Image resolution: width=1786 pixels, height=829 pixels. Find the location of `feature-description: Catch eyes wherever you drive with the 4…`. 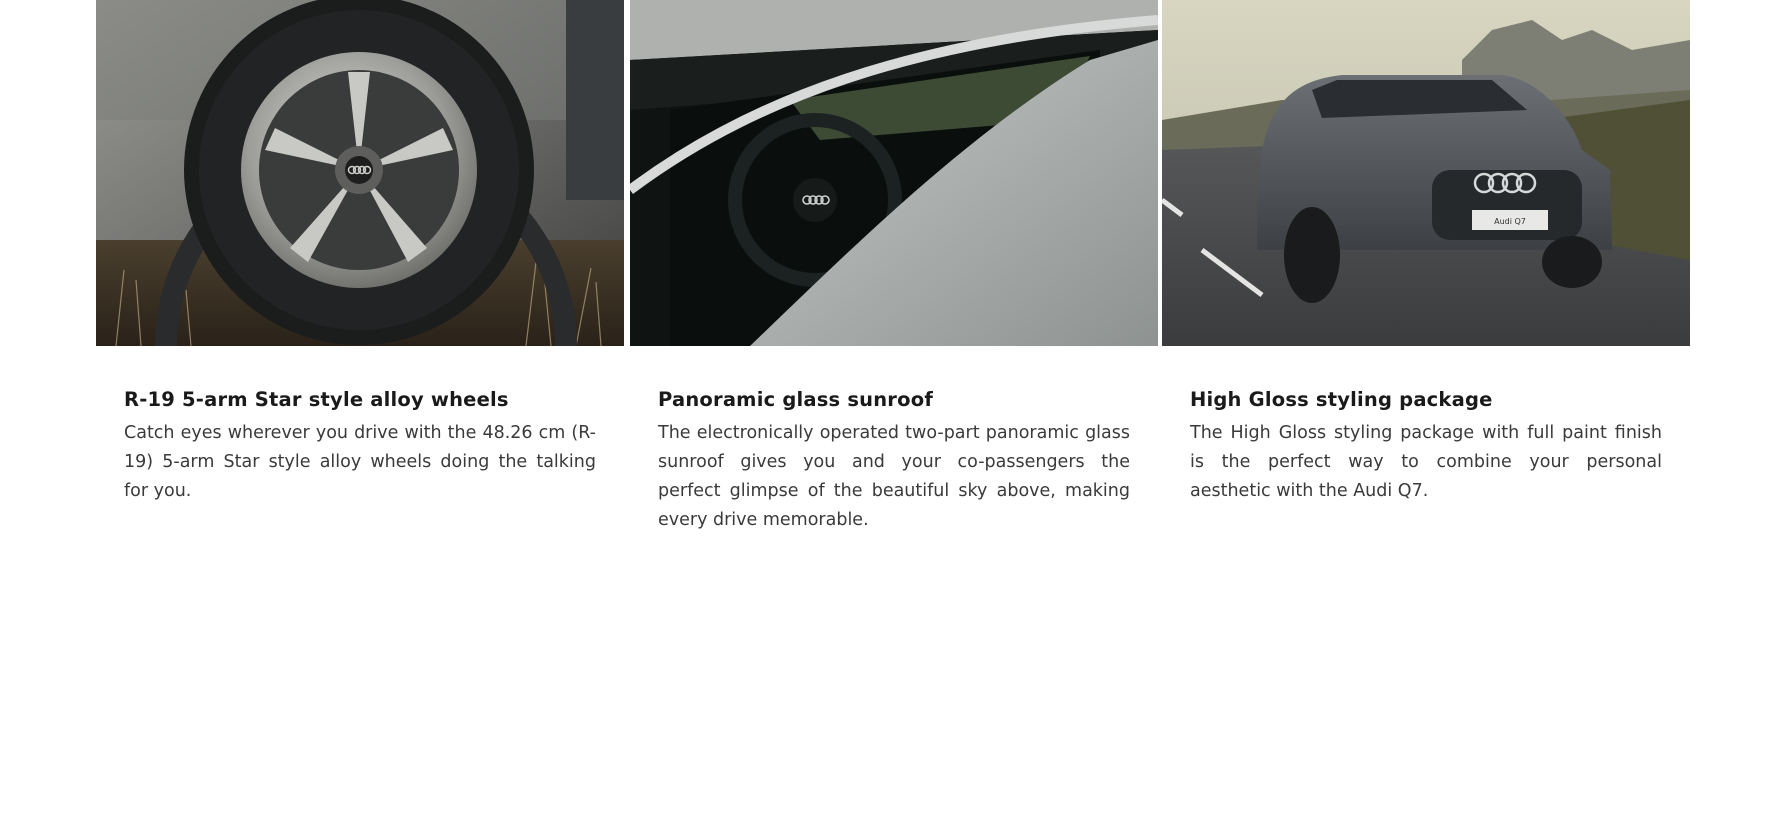

feature-description: Catch eyes wherever you drive with the 4… is located at coordinates (360, 462).